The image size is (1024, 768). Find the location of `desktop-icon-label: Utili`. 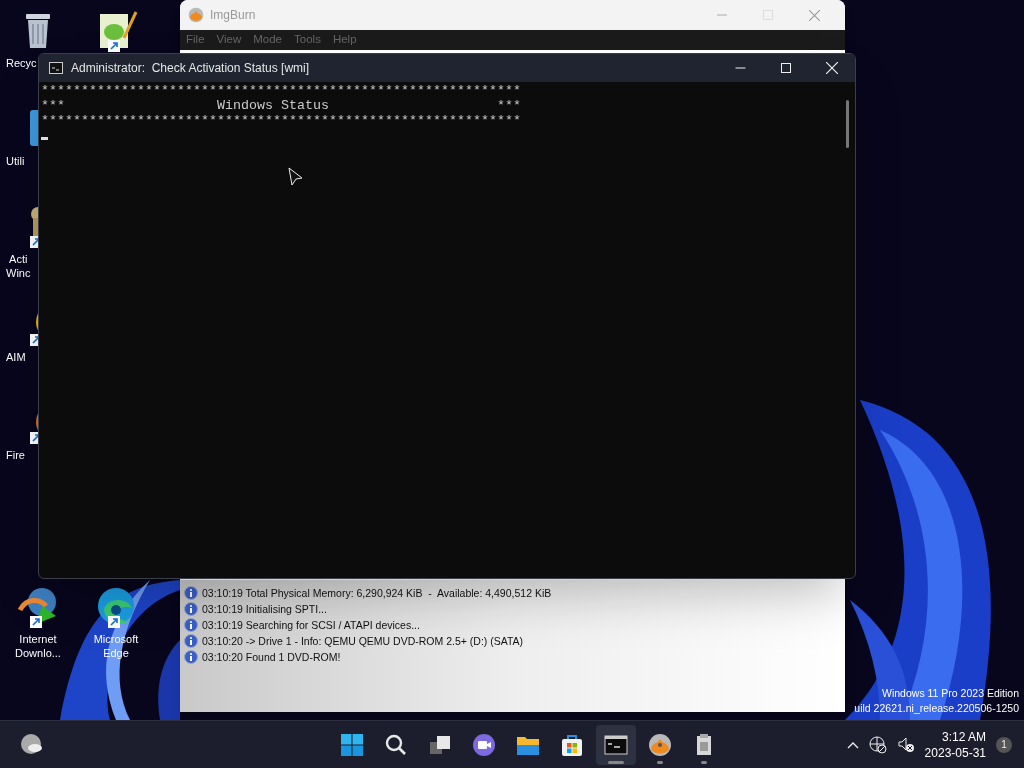

desktop-icon-label: Utili is located at coordinates (15, 161).